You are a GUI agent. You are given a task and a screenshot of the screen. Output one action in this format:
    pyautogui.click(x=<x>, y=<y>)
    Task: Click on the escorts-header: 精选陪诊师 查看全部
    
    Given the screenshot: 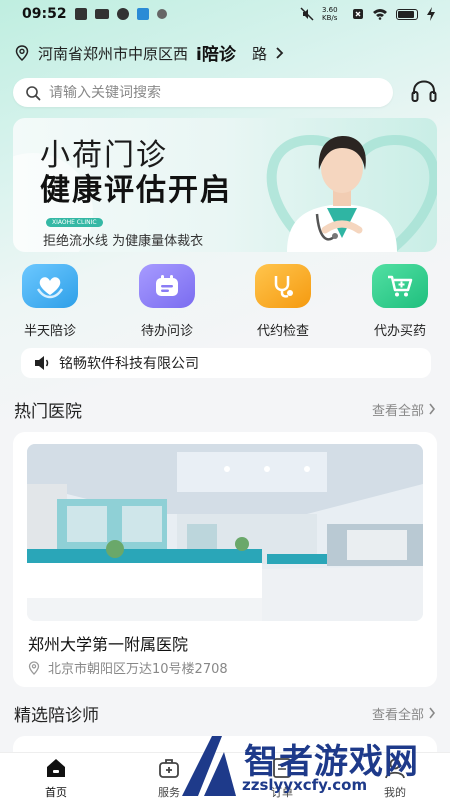 What is the action you would take?
    pyautogui.click(x=225, y=713)
    